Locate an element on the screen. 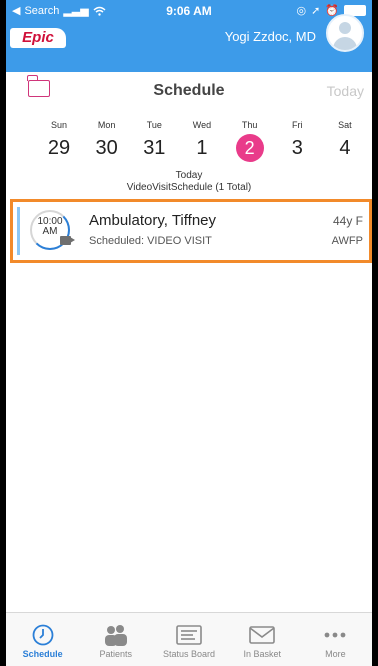 The height and width of the screenshot is (666, 378). day-wed: Wed 1 is located at coordinates (202, 144).